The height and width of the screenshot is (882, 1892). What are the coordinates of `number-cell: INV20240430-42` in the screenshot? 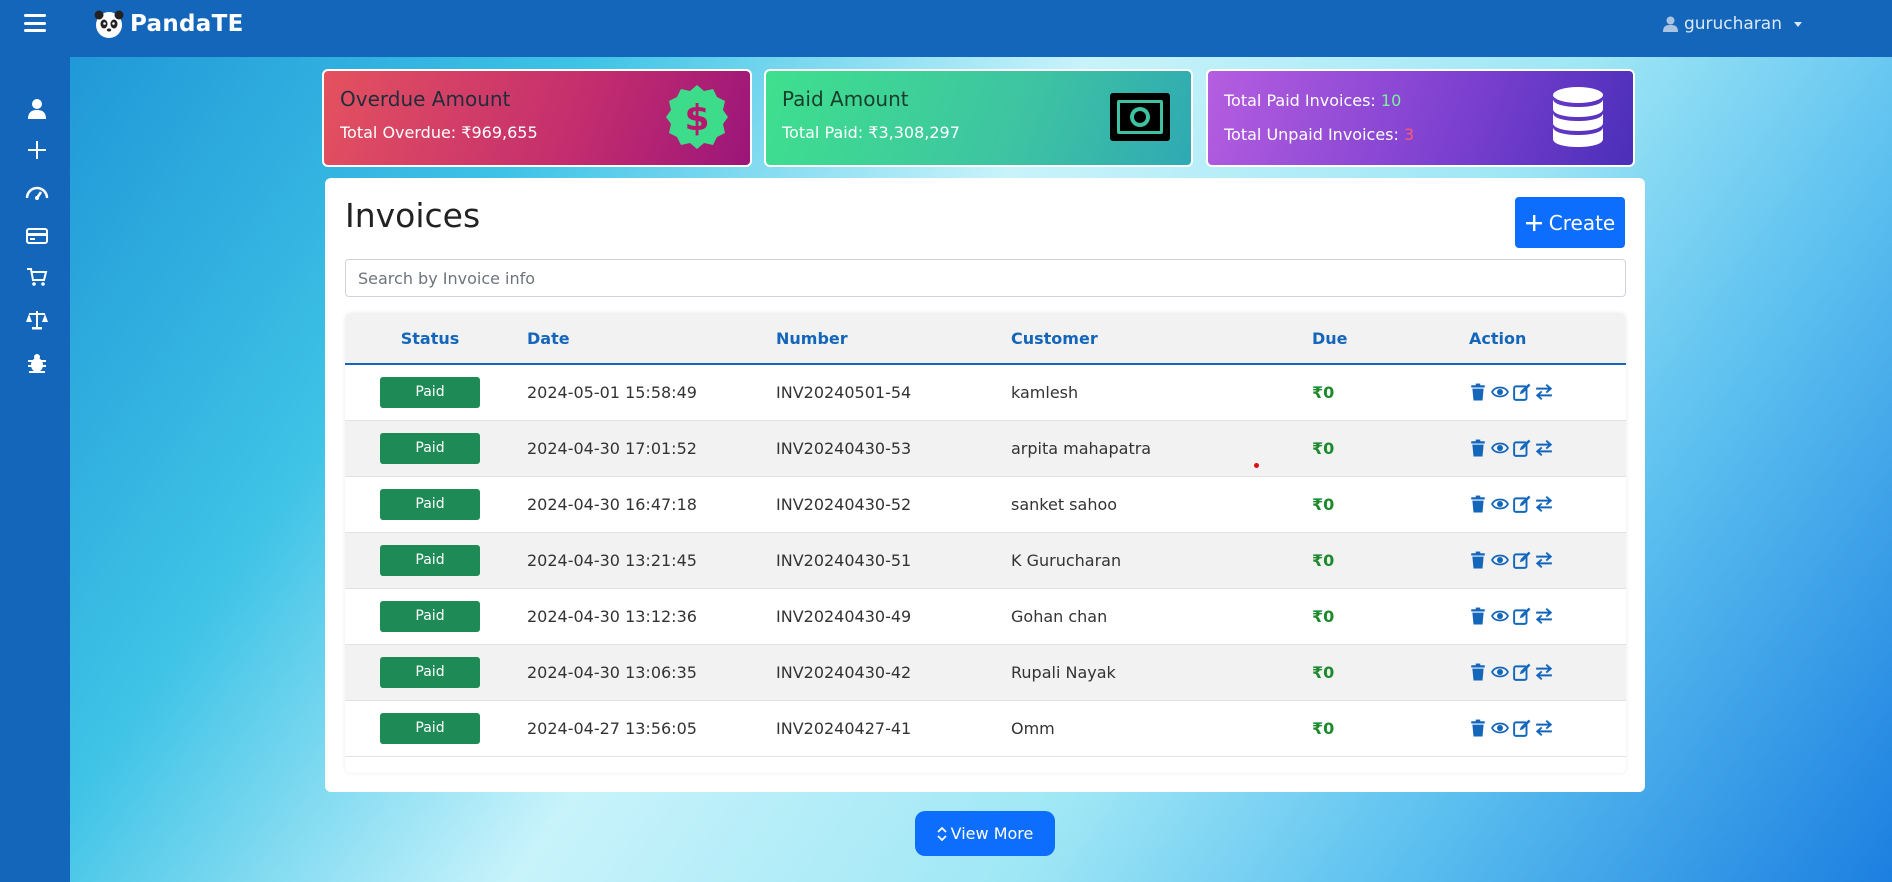 It's located at (844, 672).